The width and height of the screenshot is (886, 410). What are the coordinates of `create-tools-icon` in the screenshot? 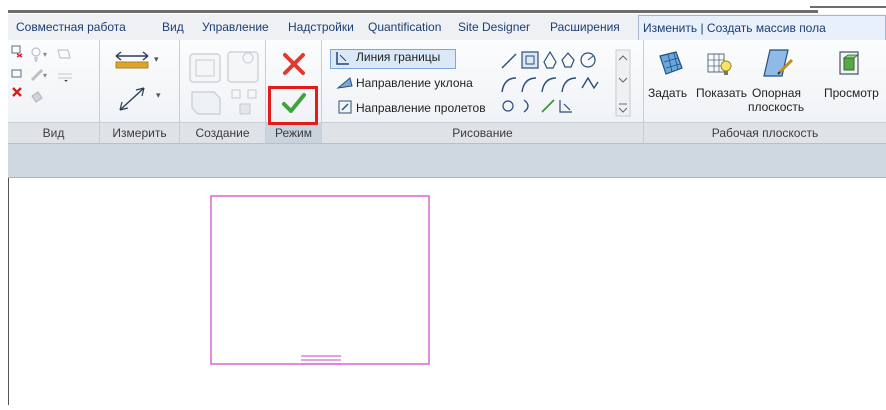 It's located at (226, 82).